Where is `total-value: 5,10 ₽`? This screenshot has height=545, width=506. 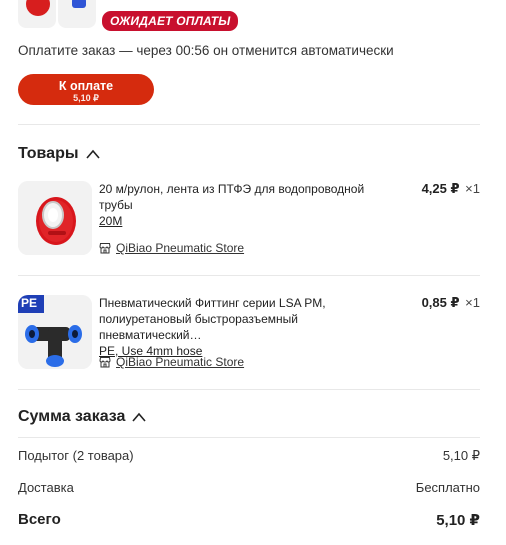 total-value: 5,10 ₽ is located at coordinates (458, 520).